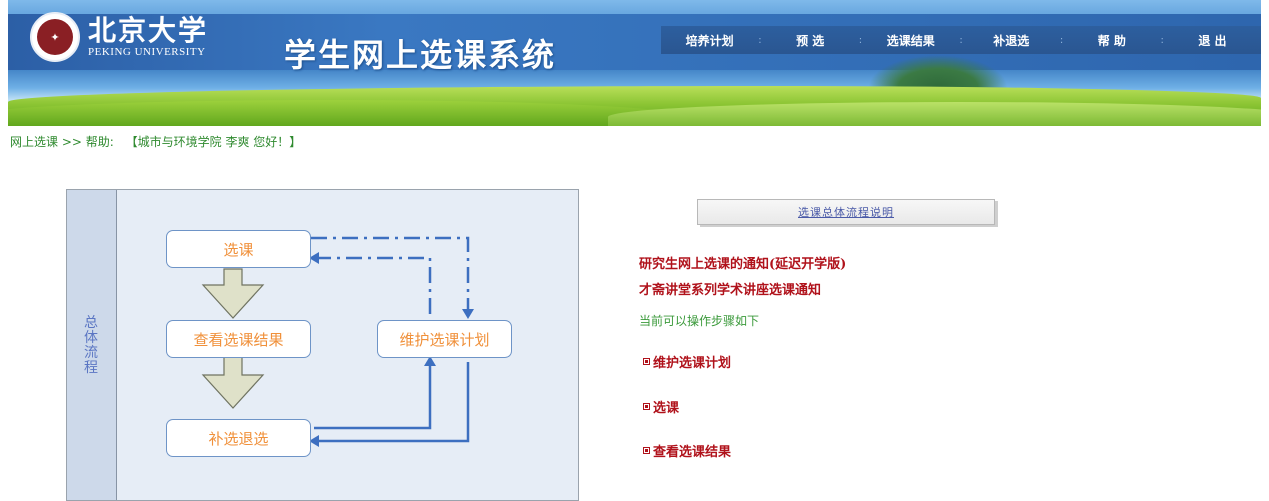  What do you see at coordinates (742, 262) in the screenshot?
I see `notice-link-grad-selection: 研究生网上选课的通知(延迟开学版)` at bounding box center [742, 262].